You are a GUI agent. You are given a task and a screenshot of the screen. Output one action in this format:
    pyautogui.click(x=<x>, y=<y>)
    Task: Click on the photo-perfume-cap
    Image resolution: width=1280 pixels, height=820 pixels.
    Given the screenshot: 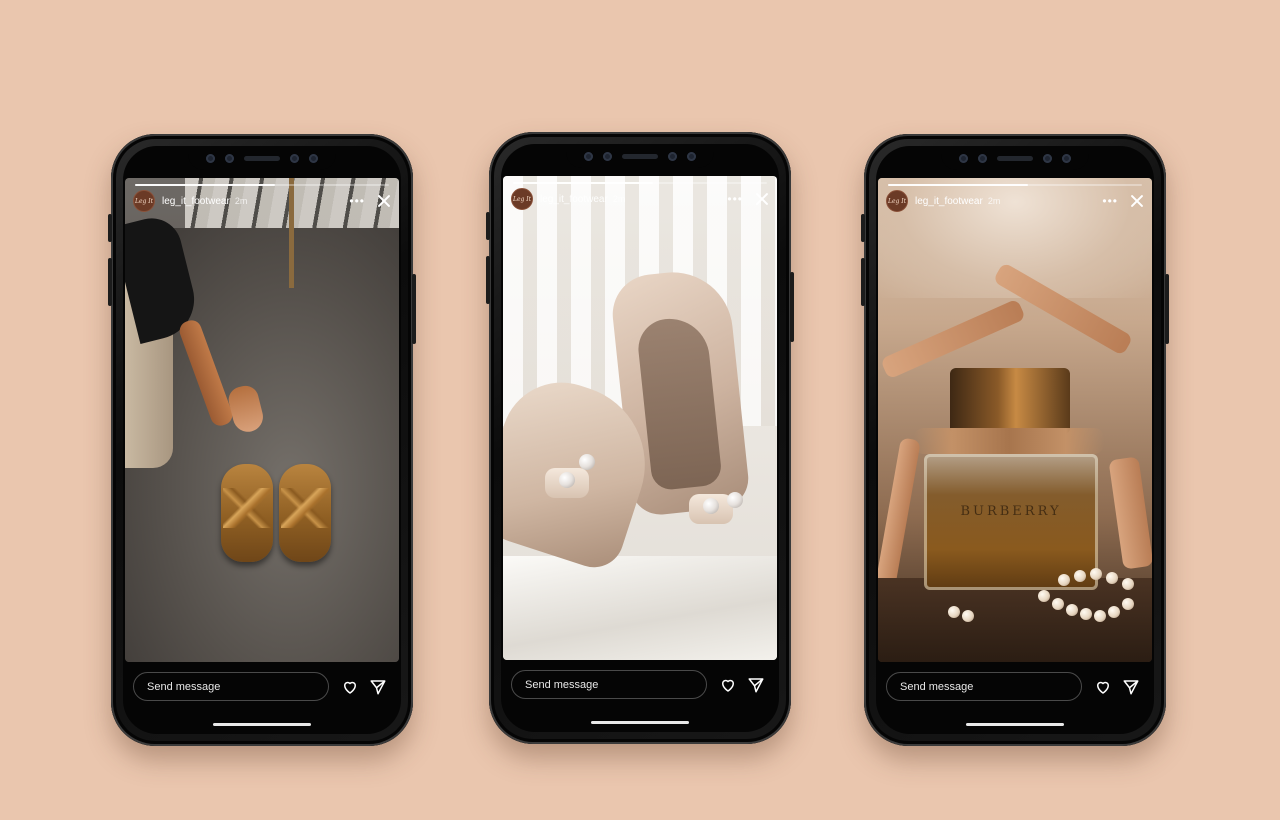 What is the action you would take?
    pyautogui.click(x=1010, y=401)
    